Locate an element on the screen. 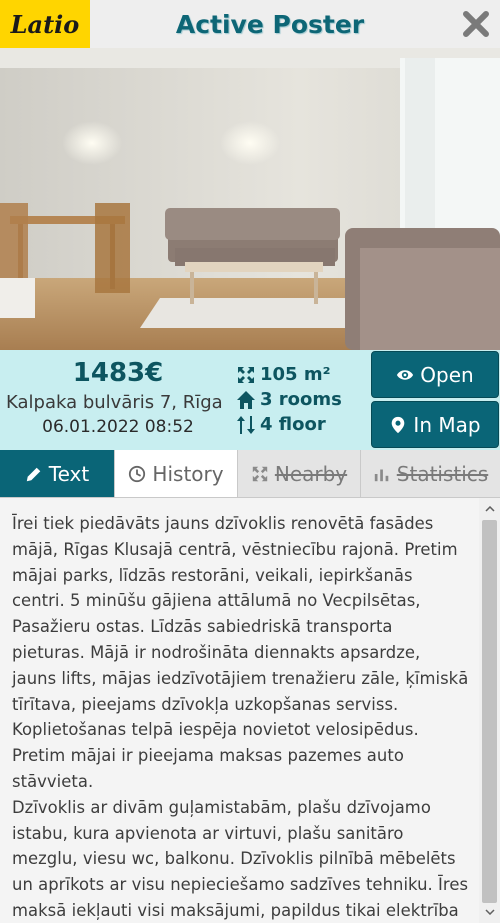 The image size is (500, 923). specs: 105 m² 3 rooms 4 floor is located at coordinates (303, 399).